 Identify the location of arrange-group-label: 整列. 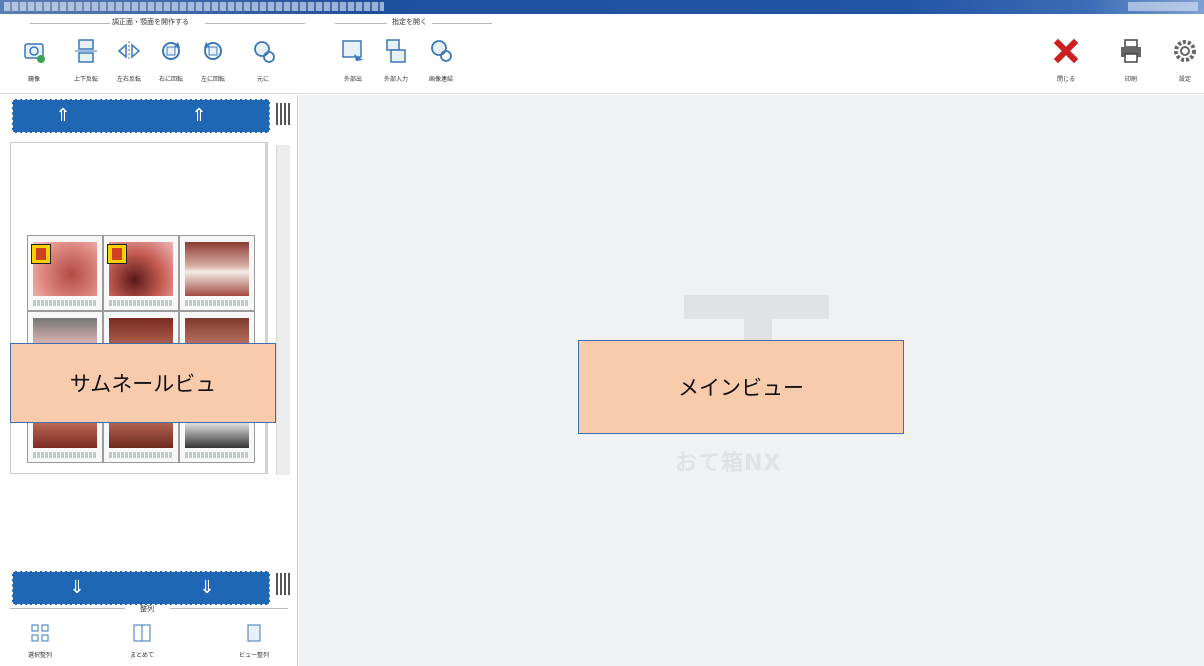
(147, 609).